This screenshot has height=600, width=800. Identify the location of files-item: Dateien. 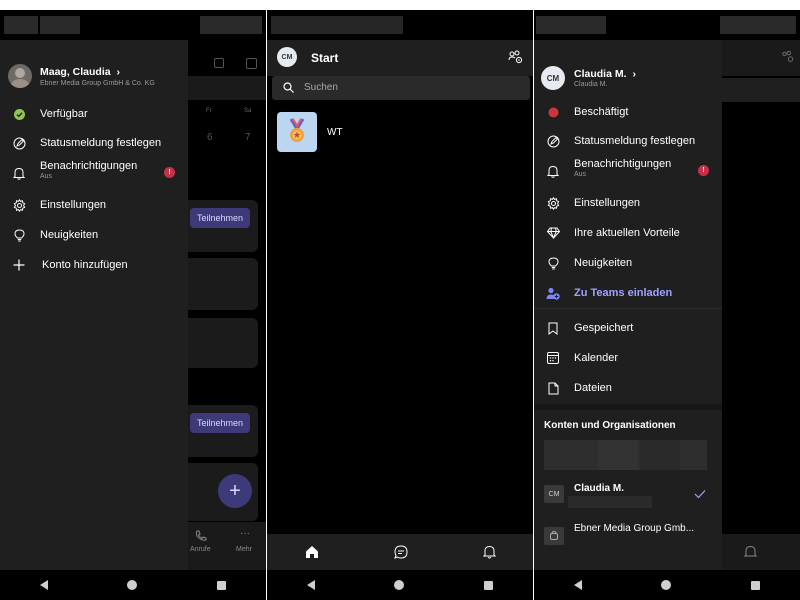
(628, 388).